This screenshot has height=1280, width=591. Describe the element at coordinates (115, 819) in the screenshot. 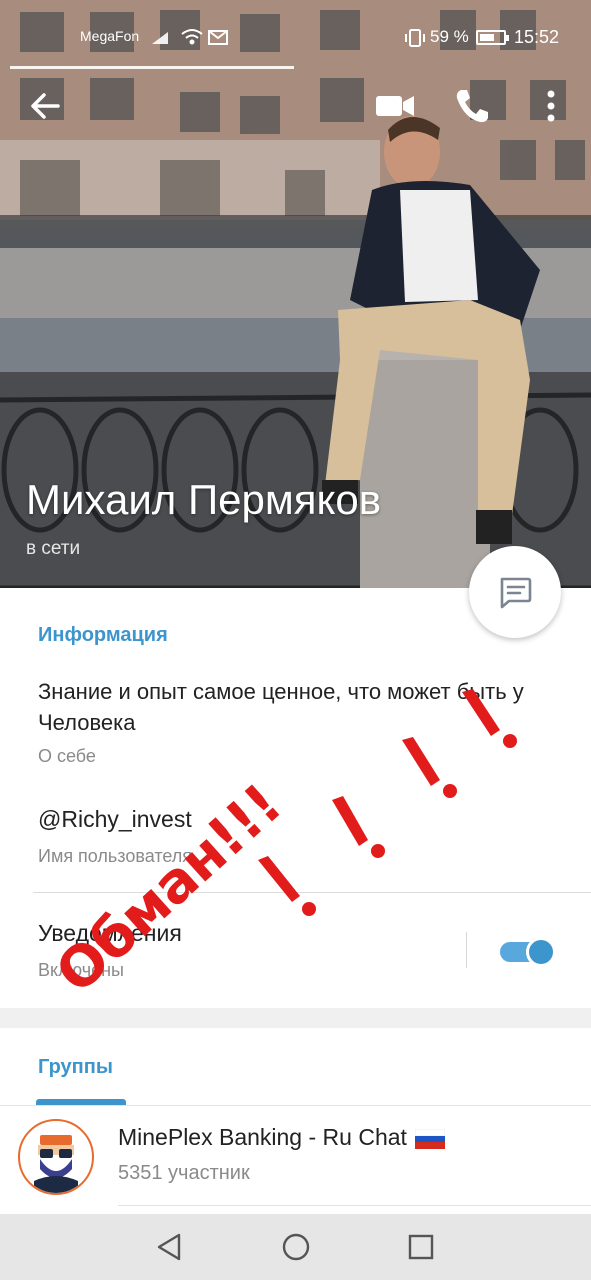

I see `username: @Richy_invest` at that location.